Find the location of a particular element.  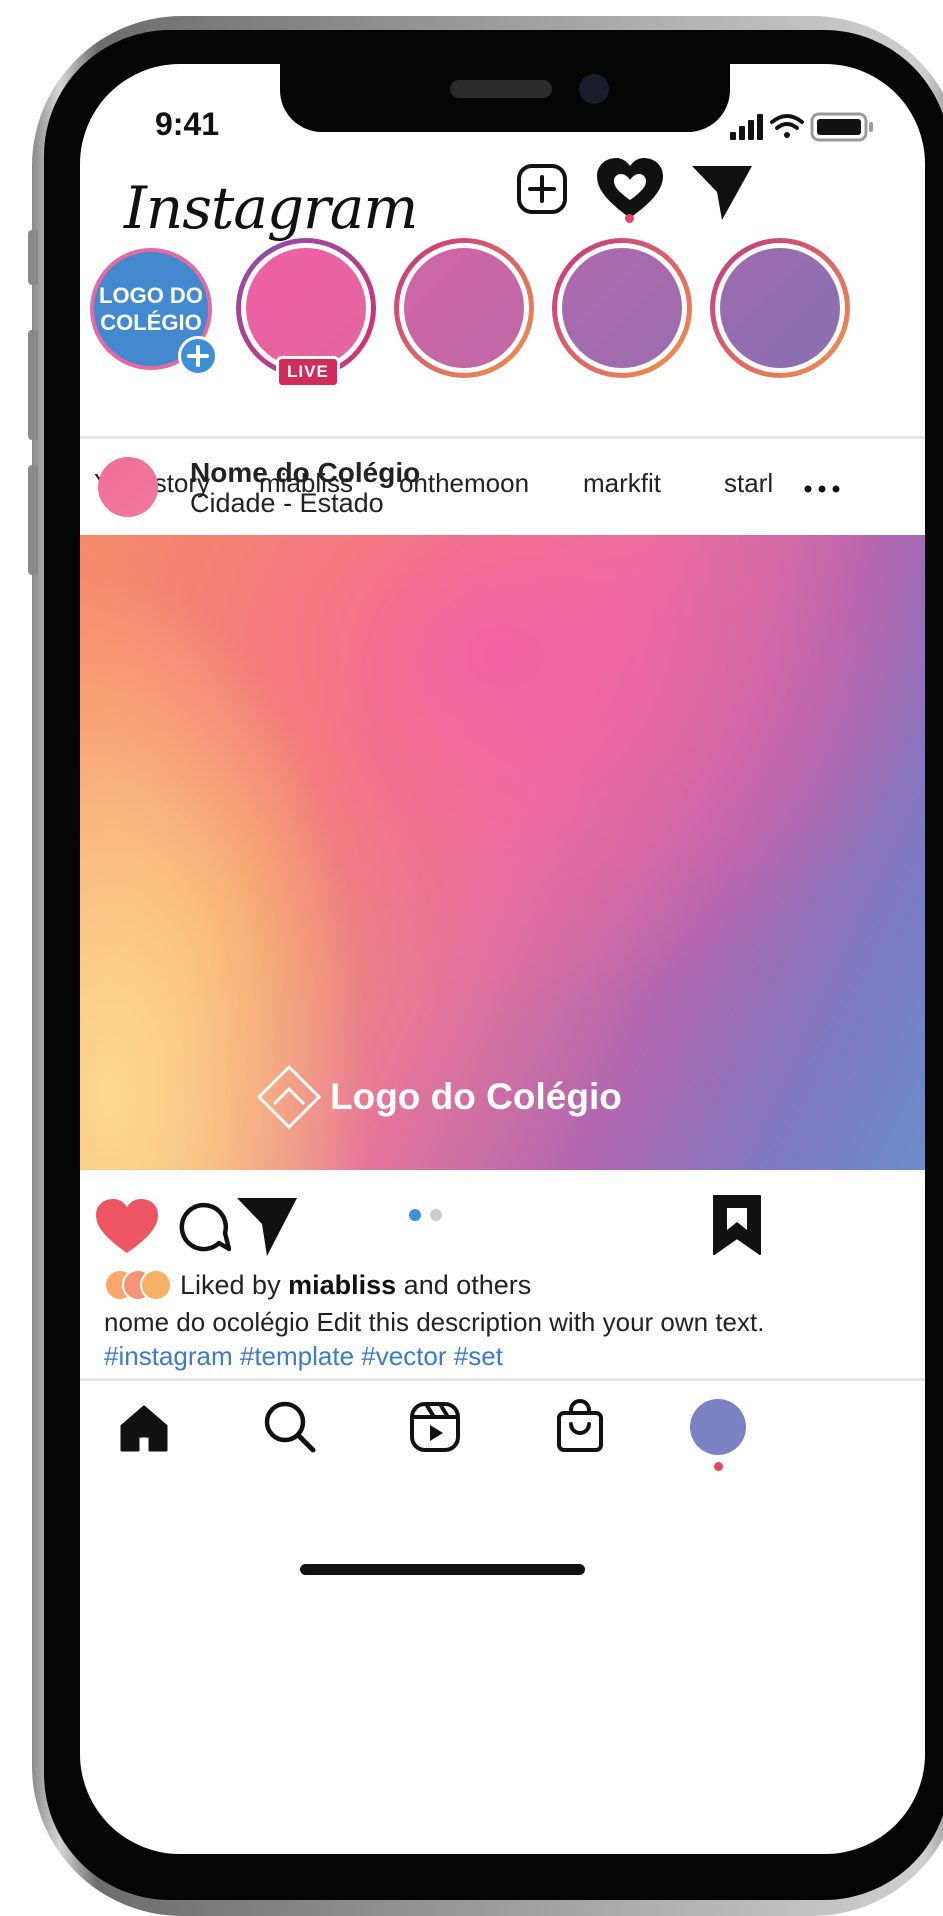

stories-divider is located at coordinates (502, 437).